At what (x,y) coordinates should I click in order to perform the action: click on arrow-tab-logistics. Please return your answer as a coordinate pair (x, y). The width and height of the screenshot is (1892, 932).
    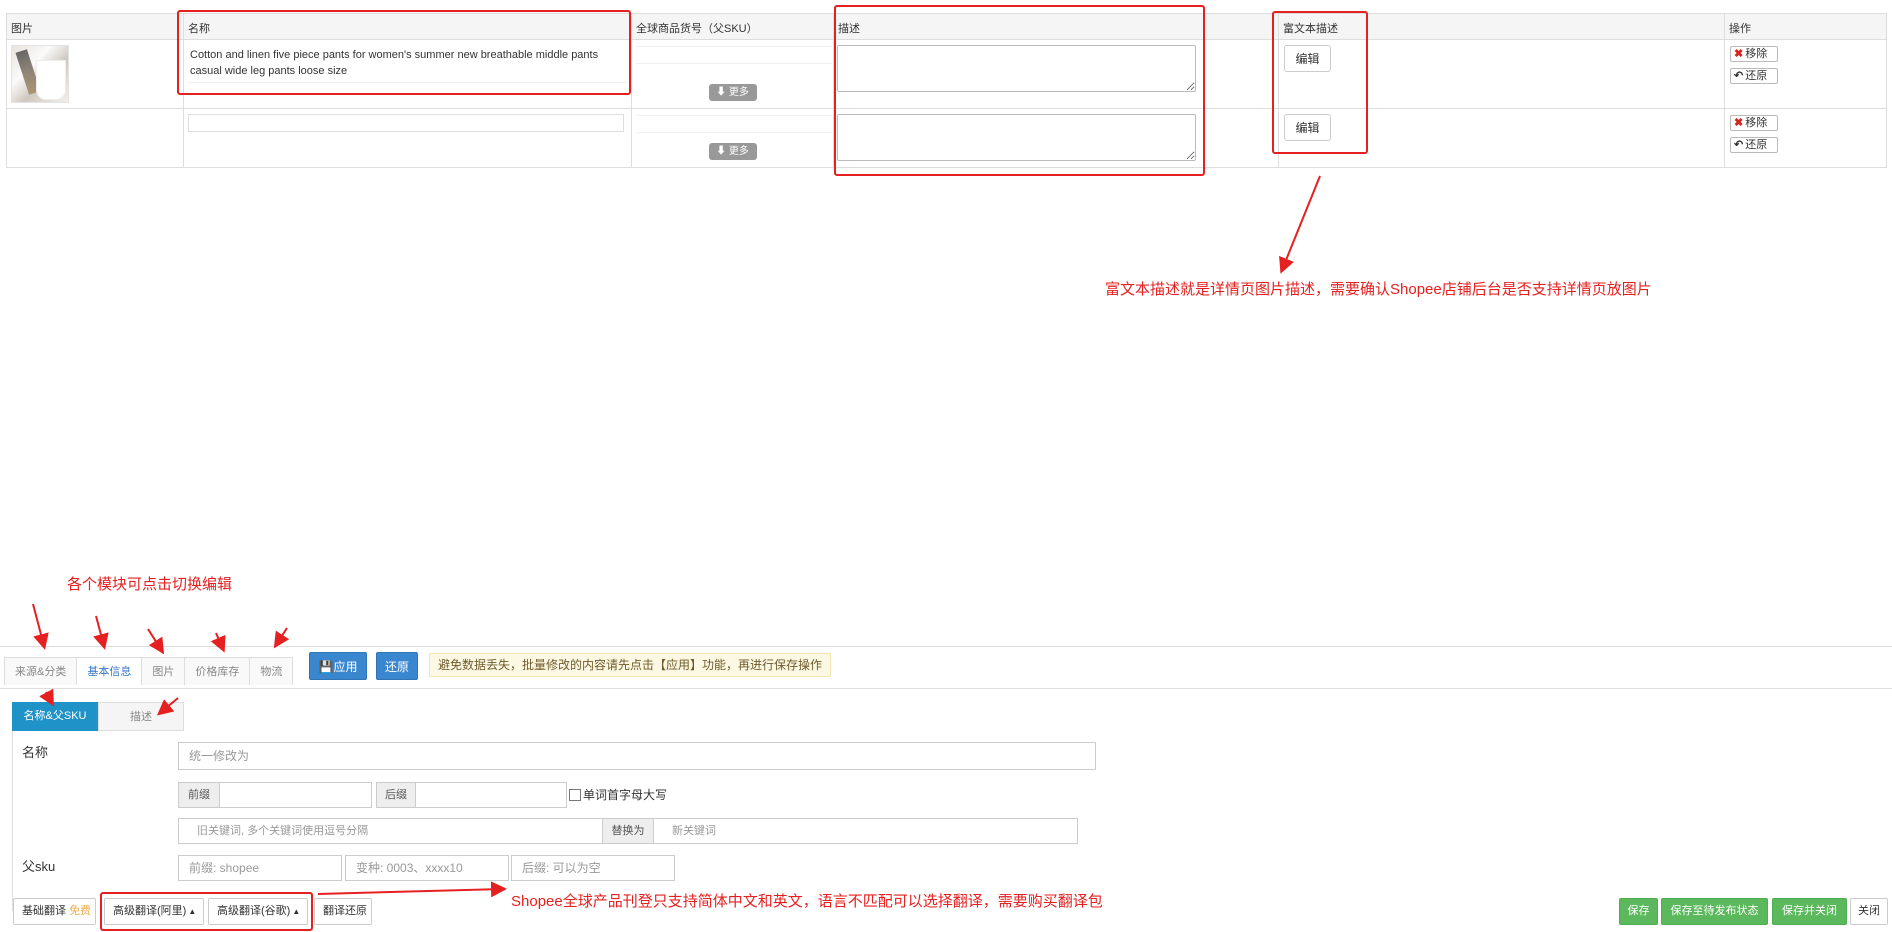
    Looking at the image, I should click on (281, 638).